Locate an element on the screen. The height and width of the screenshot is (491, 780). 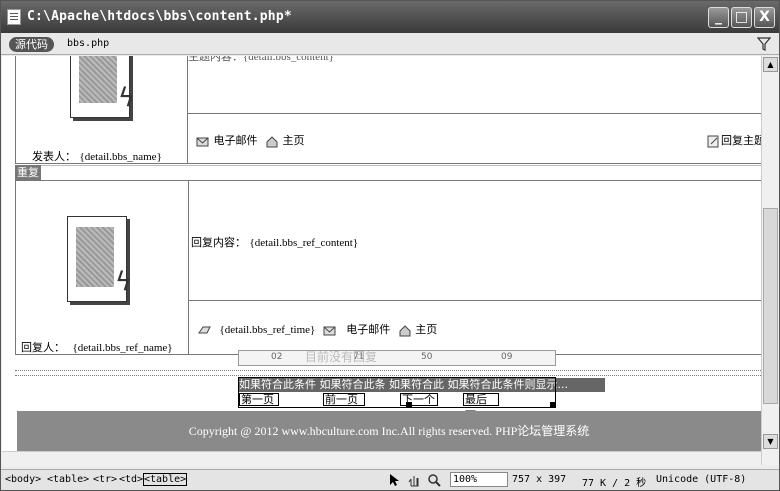
reply-content-label: 回复内容： is located at coordinates (218, 242).